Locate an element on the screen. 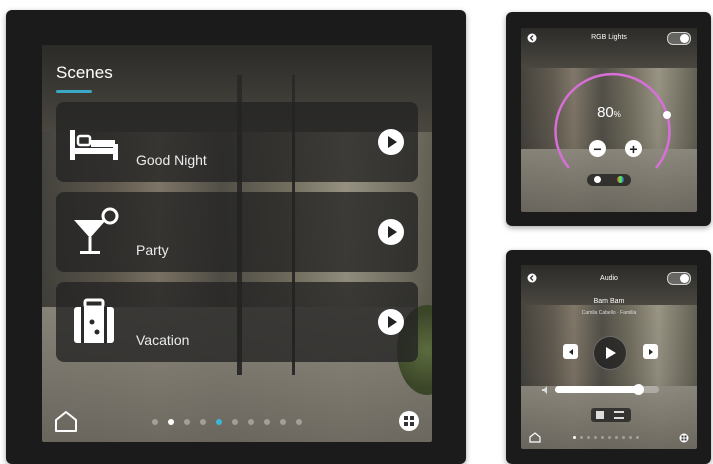  suitcase-icon is located at coordinates (94, 320).